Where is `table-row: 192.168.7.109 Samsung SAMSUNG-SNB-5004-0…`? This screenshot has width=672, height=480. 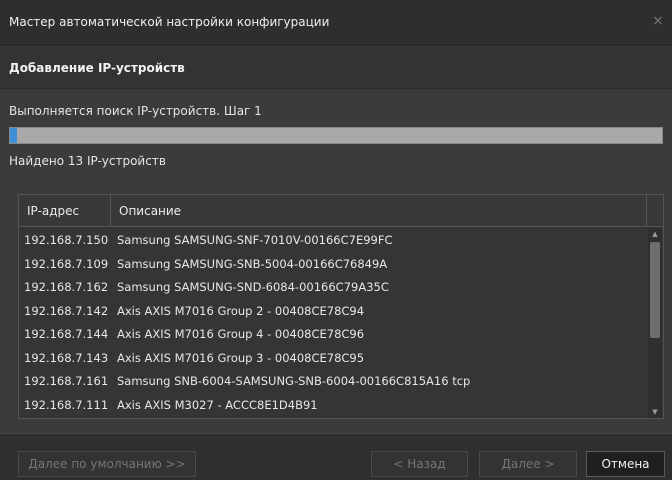 table-row: 192.168.7.109 Samsung SAMSUNG-SNB-5004-0… is located at coordinates (333, 264).